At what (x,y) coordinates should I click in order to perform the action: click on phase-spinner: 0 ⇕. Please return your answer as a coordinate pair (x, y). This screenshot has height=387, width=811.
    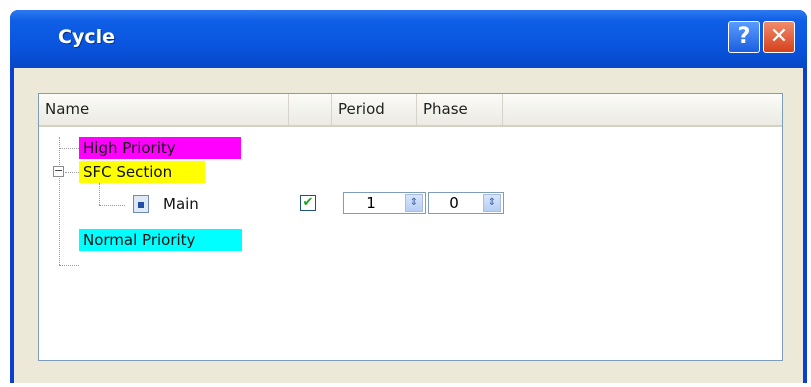
    Looking at the image, I should click on (466, 203).